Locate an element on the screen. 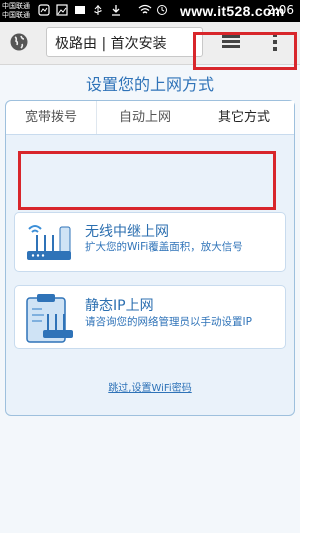 Image resolution: width=320 pixels, height=533 pixels. download-icon is located at coordinates (116, 10).